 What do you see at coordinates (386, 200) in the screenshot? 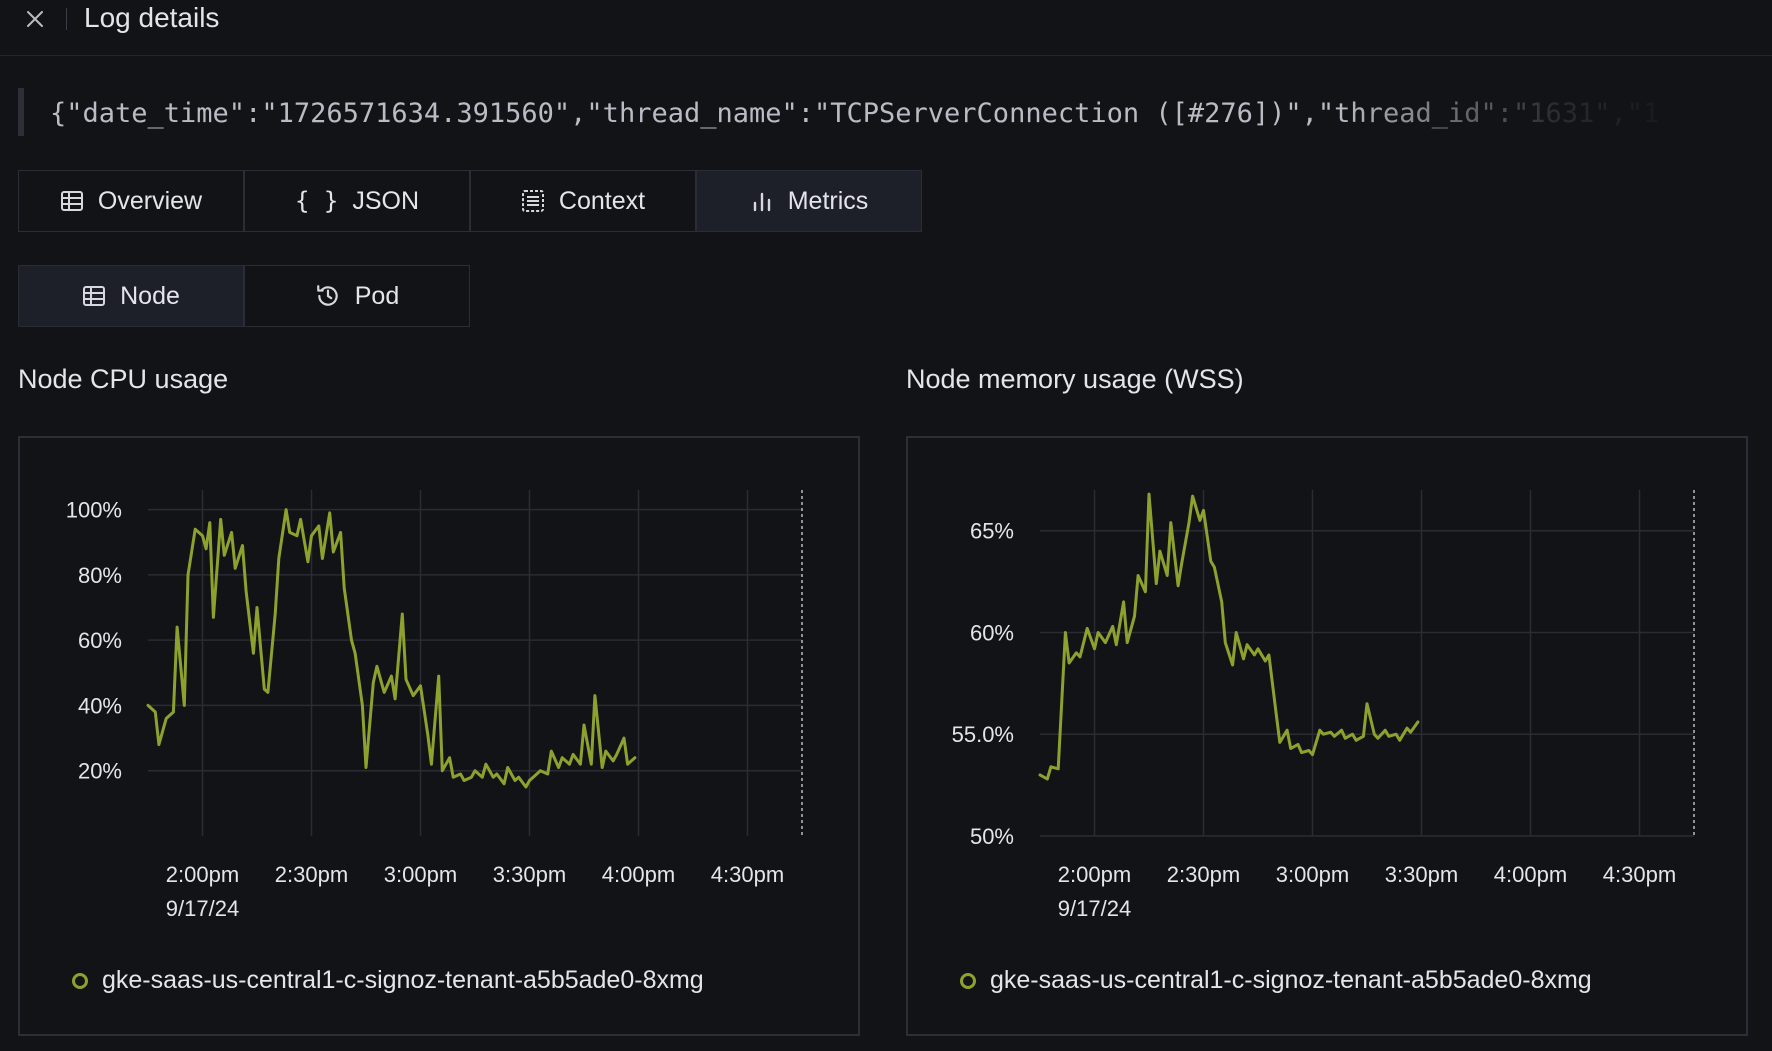
I see `tab-label: JSON` at bounding box center [386, 200].